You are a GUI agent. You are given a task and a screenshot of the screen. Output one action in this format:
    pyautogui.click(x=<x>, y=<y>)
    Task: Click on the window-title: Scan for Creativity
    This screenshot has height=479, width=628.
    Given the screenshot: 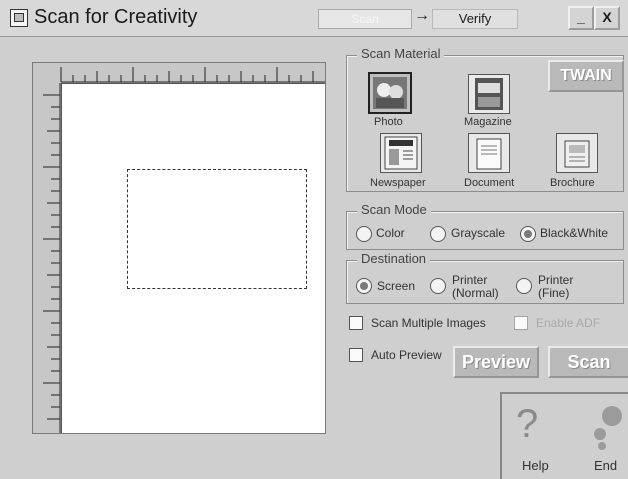 What is the action you would take?
    pyautogui.click(x=116, y=17)
    